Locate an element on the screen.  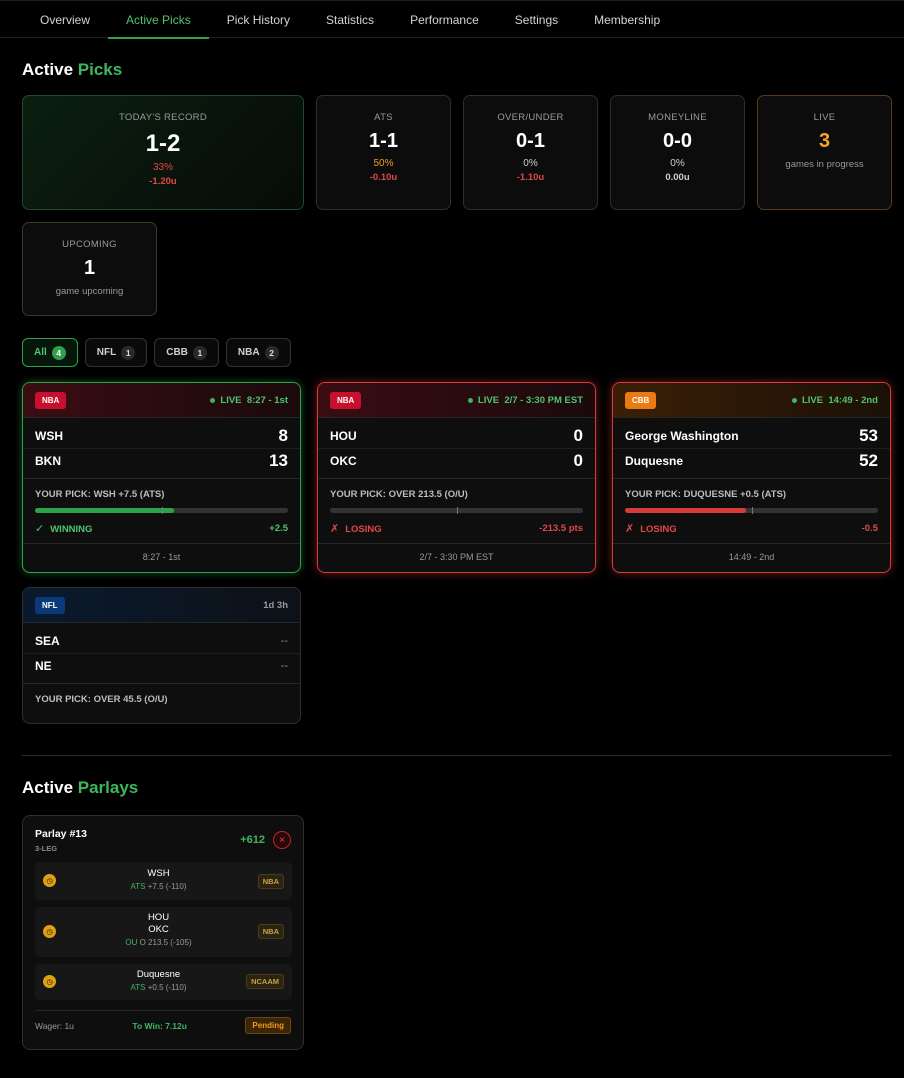
leg-team: Duquesne is located at coordinates (158, 974).